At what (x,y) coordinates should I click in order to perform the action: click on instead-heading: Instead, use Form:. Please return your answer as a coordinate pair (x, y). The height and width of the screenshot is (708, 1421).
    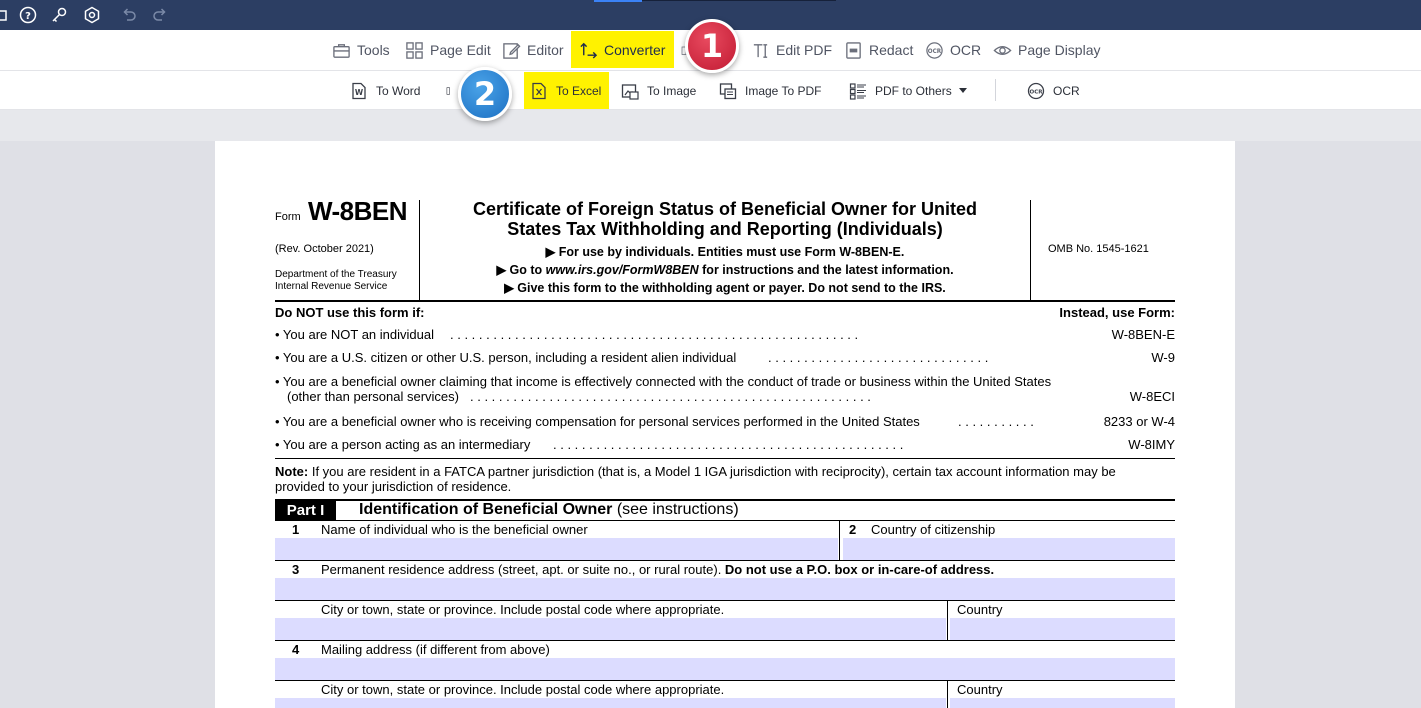
    Looking at the image, I should click on (1117, 312).